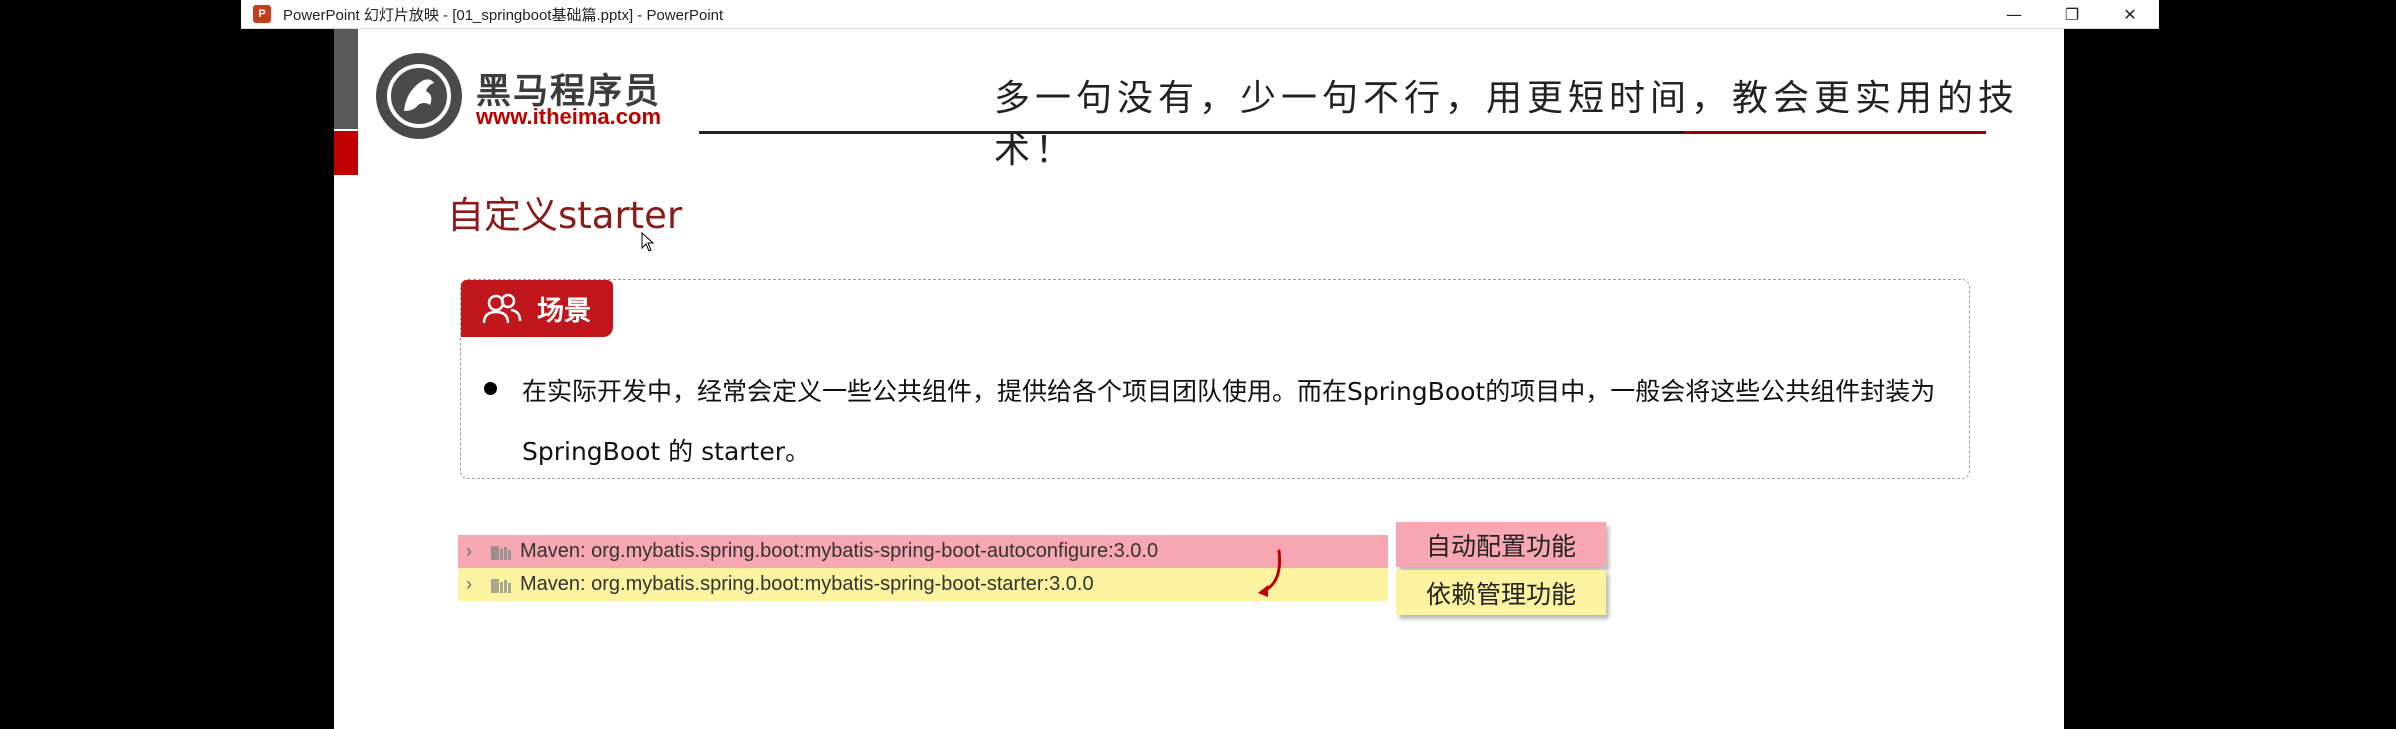 This screenshot has height=729, width=2396. Describe the element at coordinates (419, 96) in the screenshot. I see `horse-logo-icon` at that location.